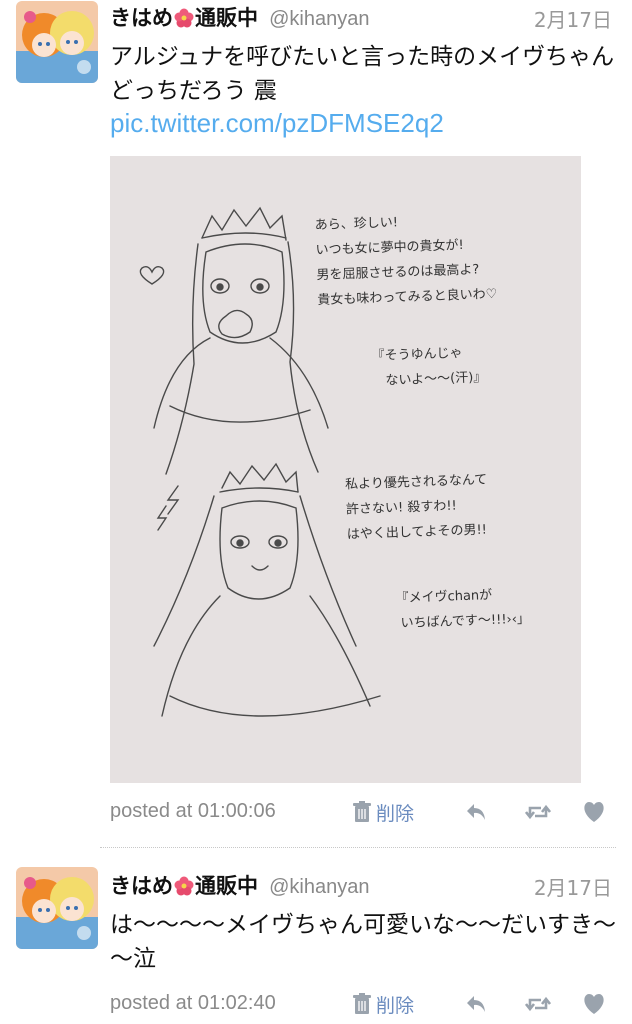  What do you see at coordinates (463, 609) in the screenshot?
I see `sketch-caption-bottom-aside: 『メイヴchanが いちばんです～!!!›‹」` at bounding box center [463, 609].